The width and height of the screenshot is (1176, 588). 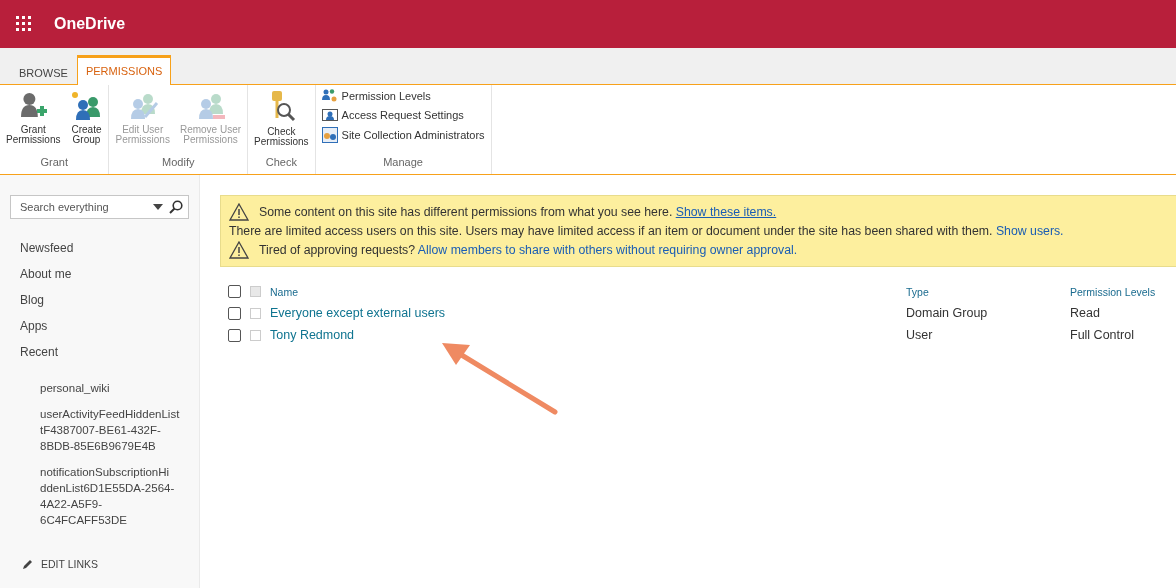 What do you see at coordinates (281, 123) in the screenshot?
I see `ribbon-button: Check Permissions` at bounding box center [281, 123].